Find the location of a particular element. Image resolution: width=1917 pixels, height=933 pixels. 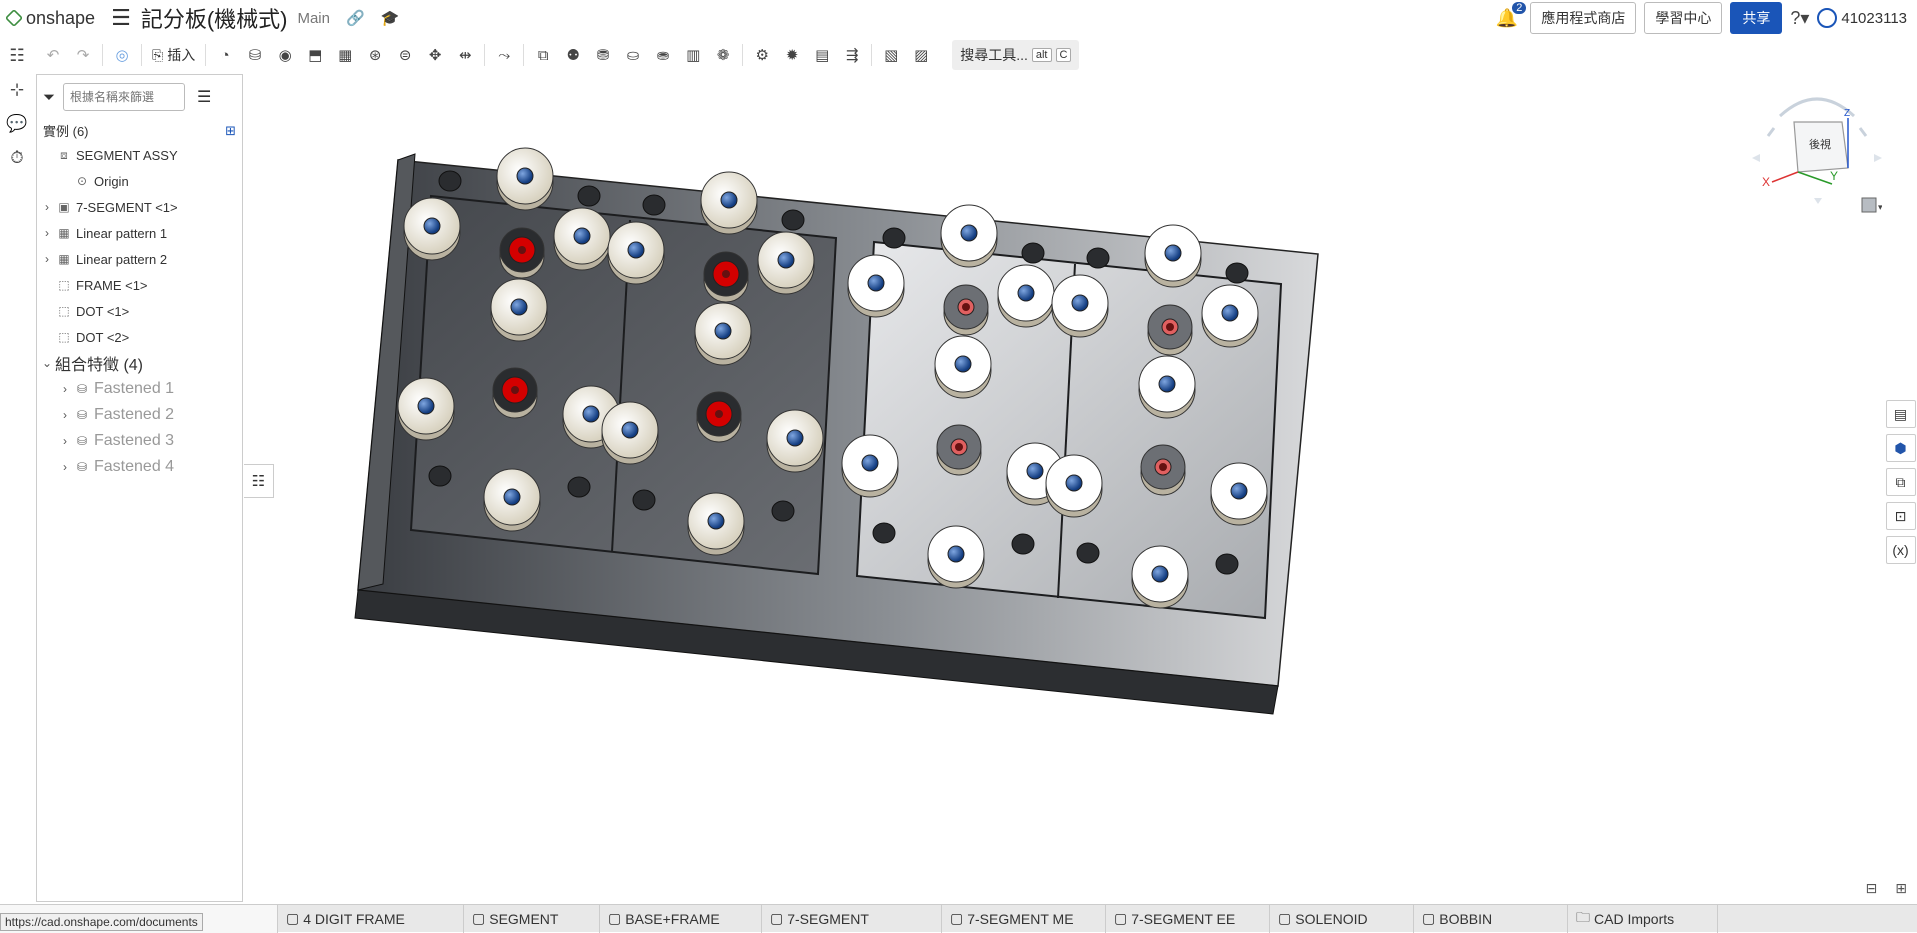

history-icon: ⏱ is located at coordinates (16, 158).